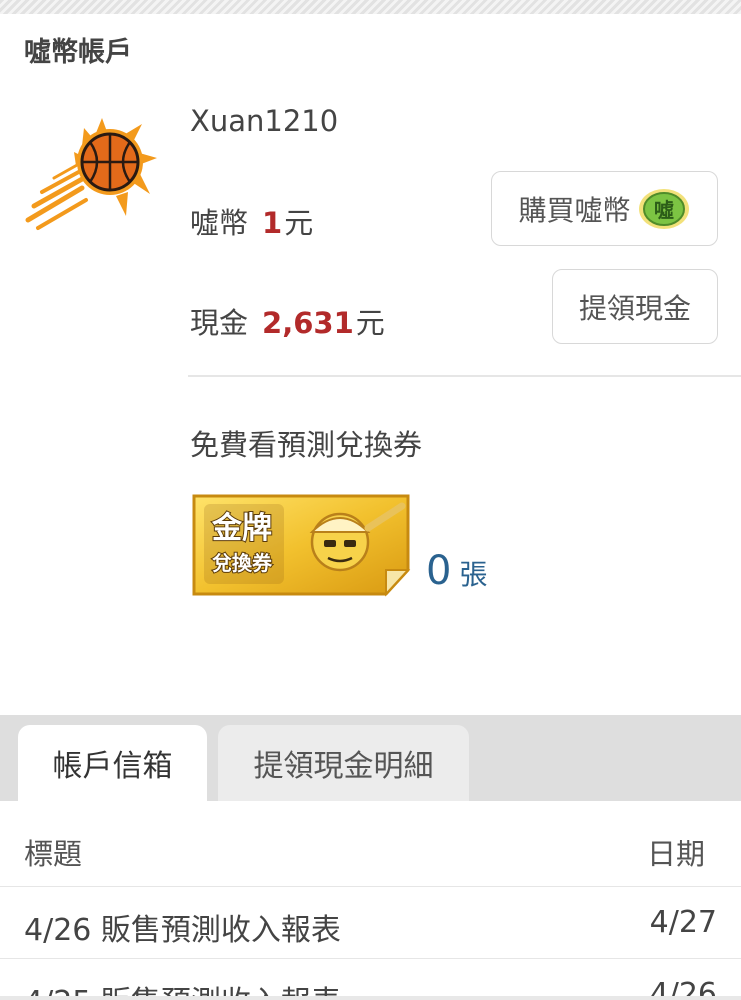 The height and width of the screenshot is (1000, 741). Describe the element at coordinates (574, 210) in the screenshot. I see `buy-coins-label: 購買噓幣` at that location.